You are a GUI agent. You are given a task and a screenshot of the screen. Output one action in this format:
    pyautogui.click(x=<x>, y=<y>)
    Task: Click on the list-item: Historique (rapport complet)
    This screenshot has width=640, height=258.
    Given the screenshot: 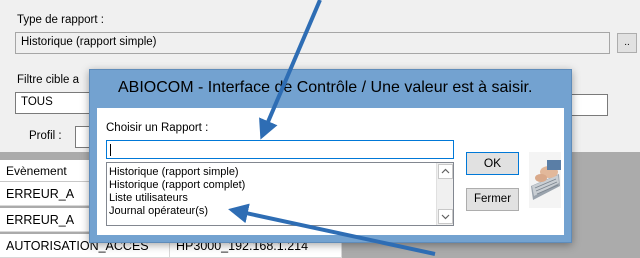 What is the action you would take?
    pyautogui.click(x=177, y=185)
    